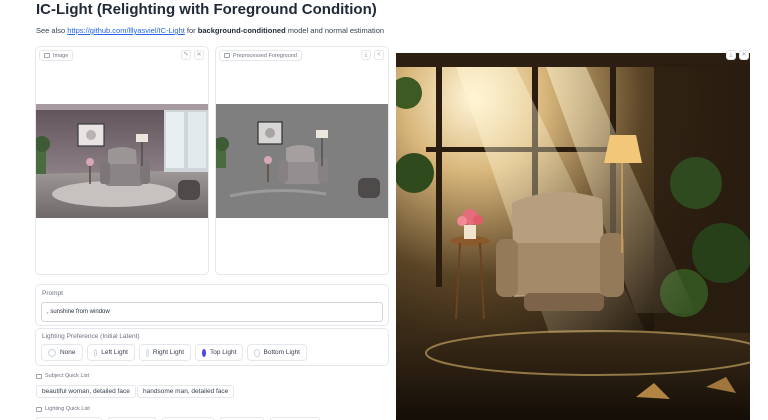  I want to click on pencil-icon: ✎, so click(186, 55).